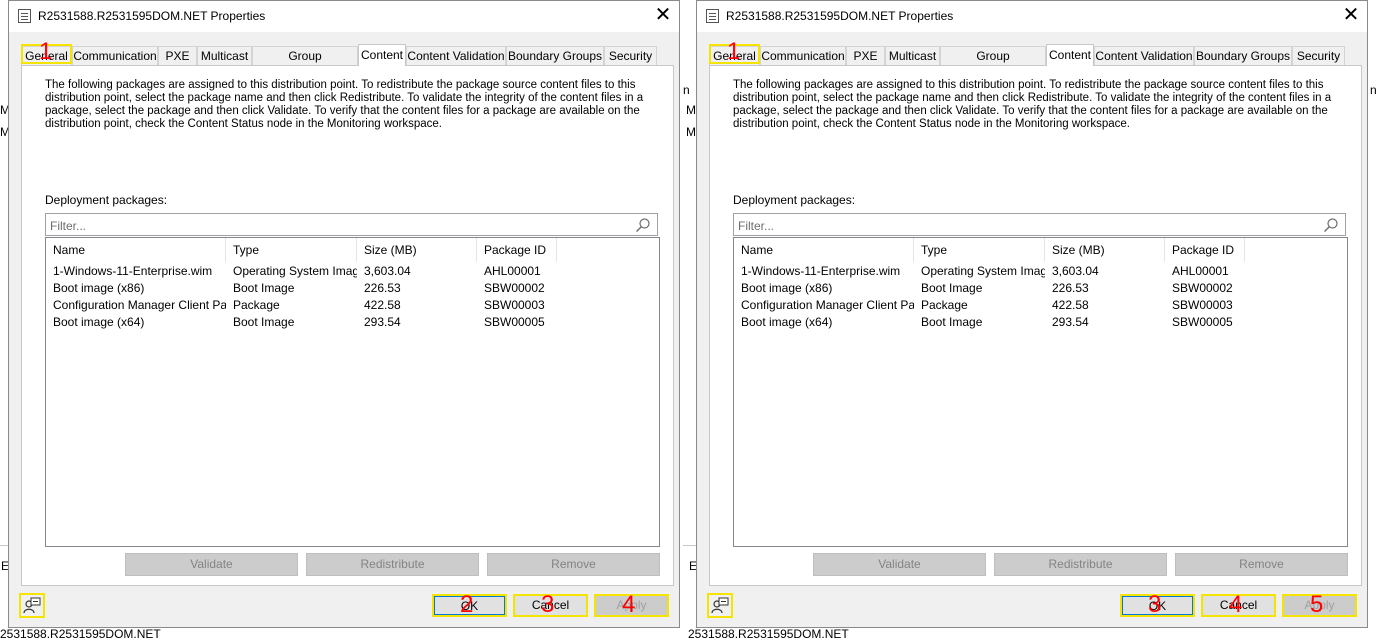 This screenshot has height=641, width=1376. Describe the element at coordinates (4, 545) in the screenshot. I see `background-divider` at that location.